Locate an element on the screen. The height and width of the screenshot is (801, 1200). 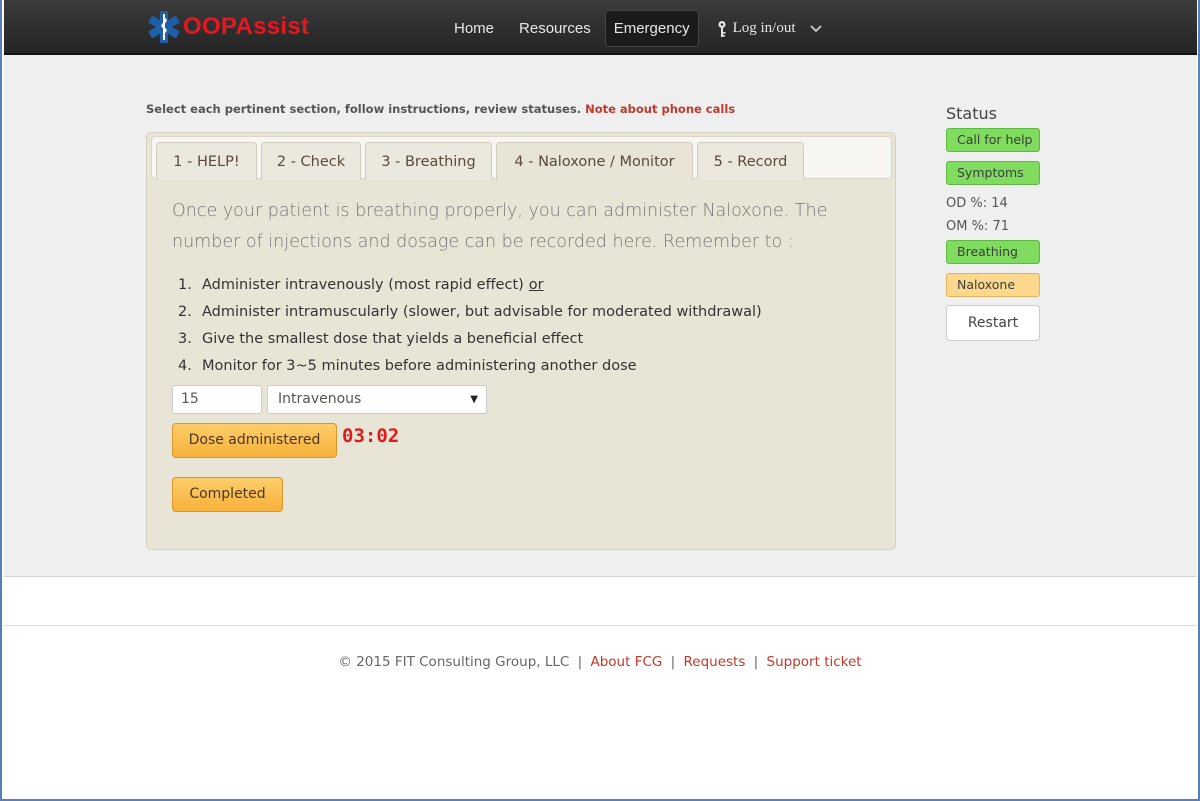
footer-divider is located at coordinates (600, 625).